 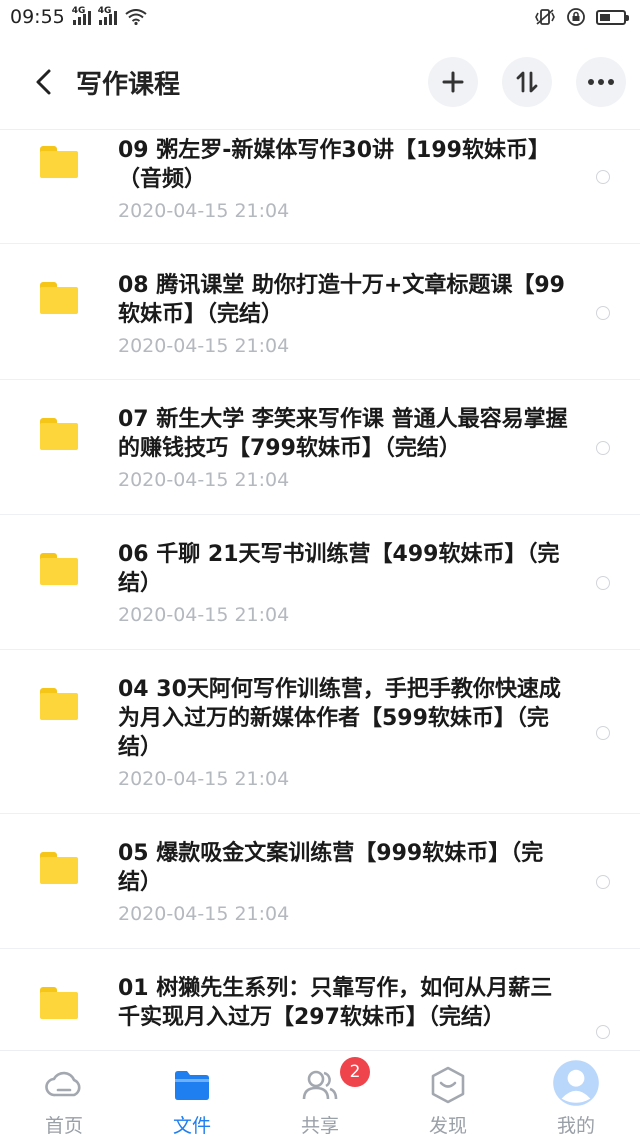 I want to click on file-name: 07 新生大学 李笑来写作课 普通人最容易掌握的赚钱技巧【799软妹币】（完结）, so click(x=343, y=434).